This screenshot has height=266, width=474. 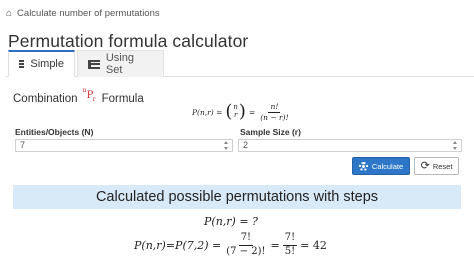 I want to click on formula-lhs: P(n,r) =, so click(x=207, y=112).